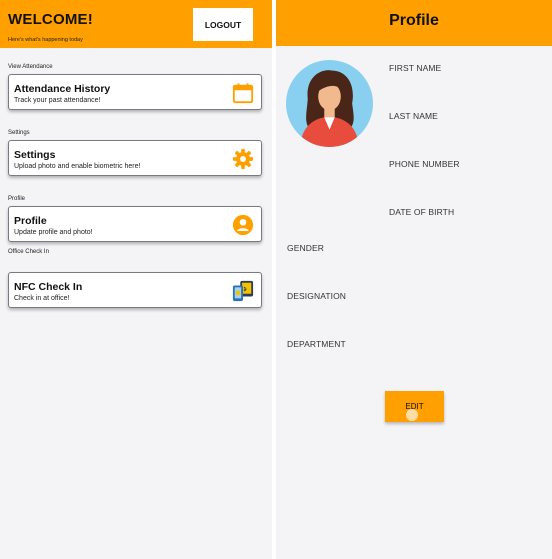 The image size is (552, 559). I want to click on field-department: DEPARTMENT, so click(316, 344).